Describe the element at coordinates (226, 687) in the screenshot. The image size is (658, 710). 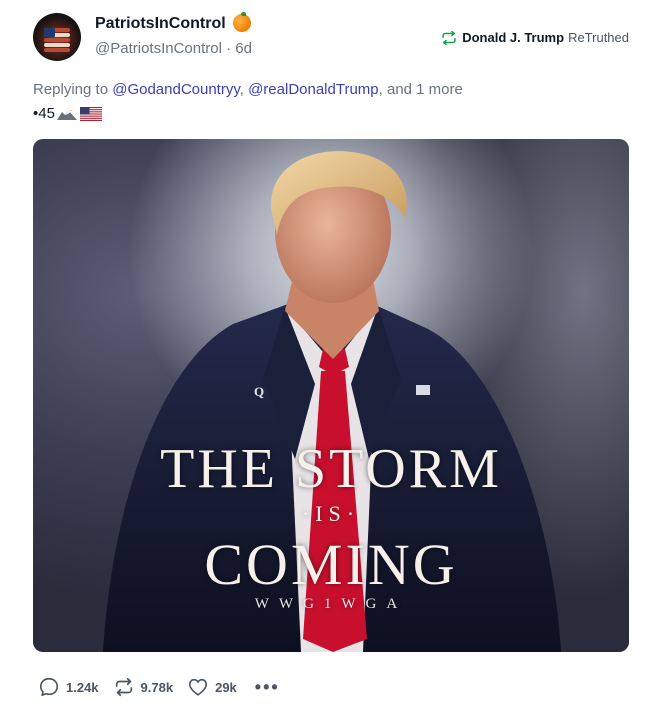
I see `like-count: 29k` at that location.